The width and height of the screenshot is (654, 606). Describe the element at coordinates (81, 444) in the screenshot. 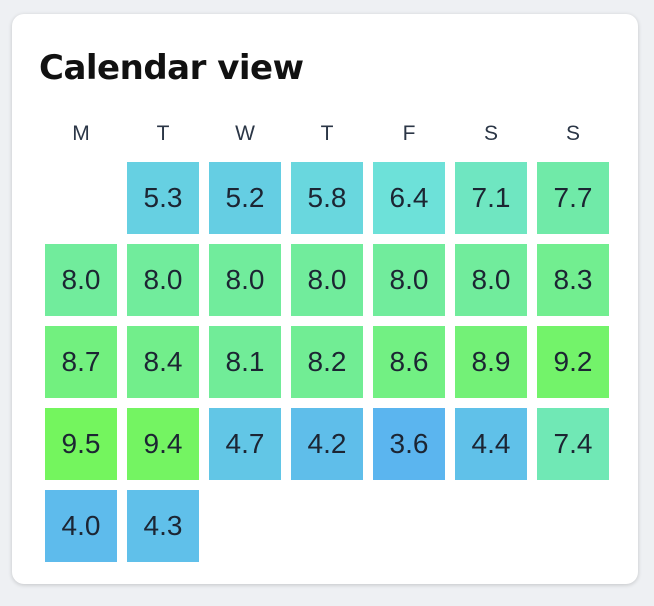

I see `calendar-day-cell: 9.5` at that location.